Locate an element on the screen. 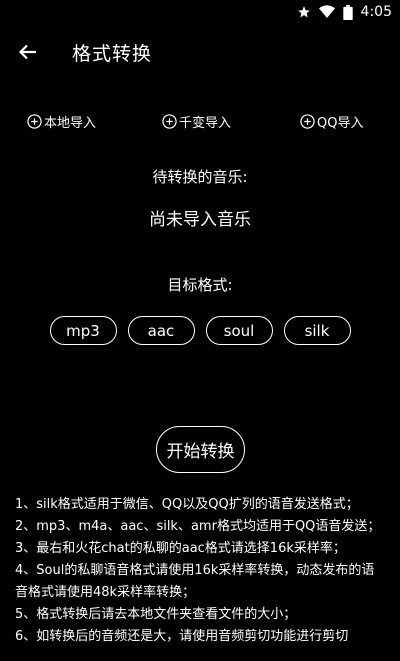 The width and height of the screenshot is (400, 661). note-item: 2、mp3、m4a、aac、silk、amr格式均适用于QQ语音发送； is located at coordinates (198, 526).